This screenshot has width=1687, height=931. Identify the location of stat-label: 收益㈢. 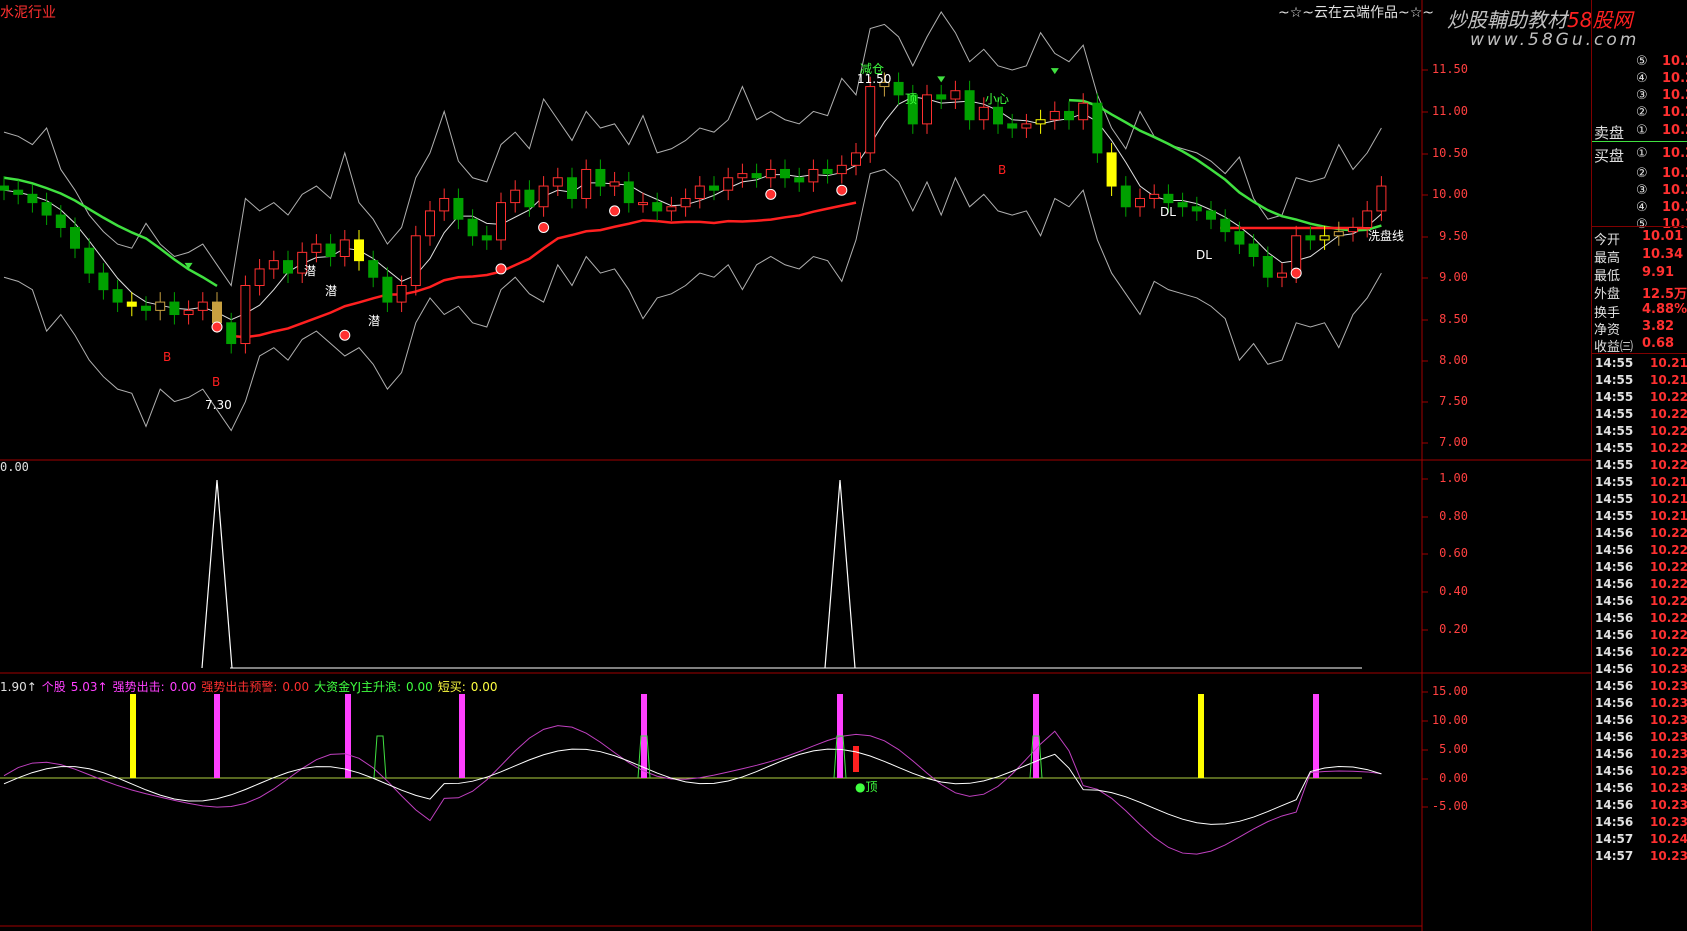
(1614, 347).